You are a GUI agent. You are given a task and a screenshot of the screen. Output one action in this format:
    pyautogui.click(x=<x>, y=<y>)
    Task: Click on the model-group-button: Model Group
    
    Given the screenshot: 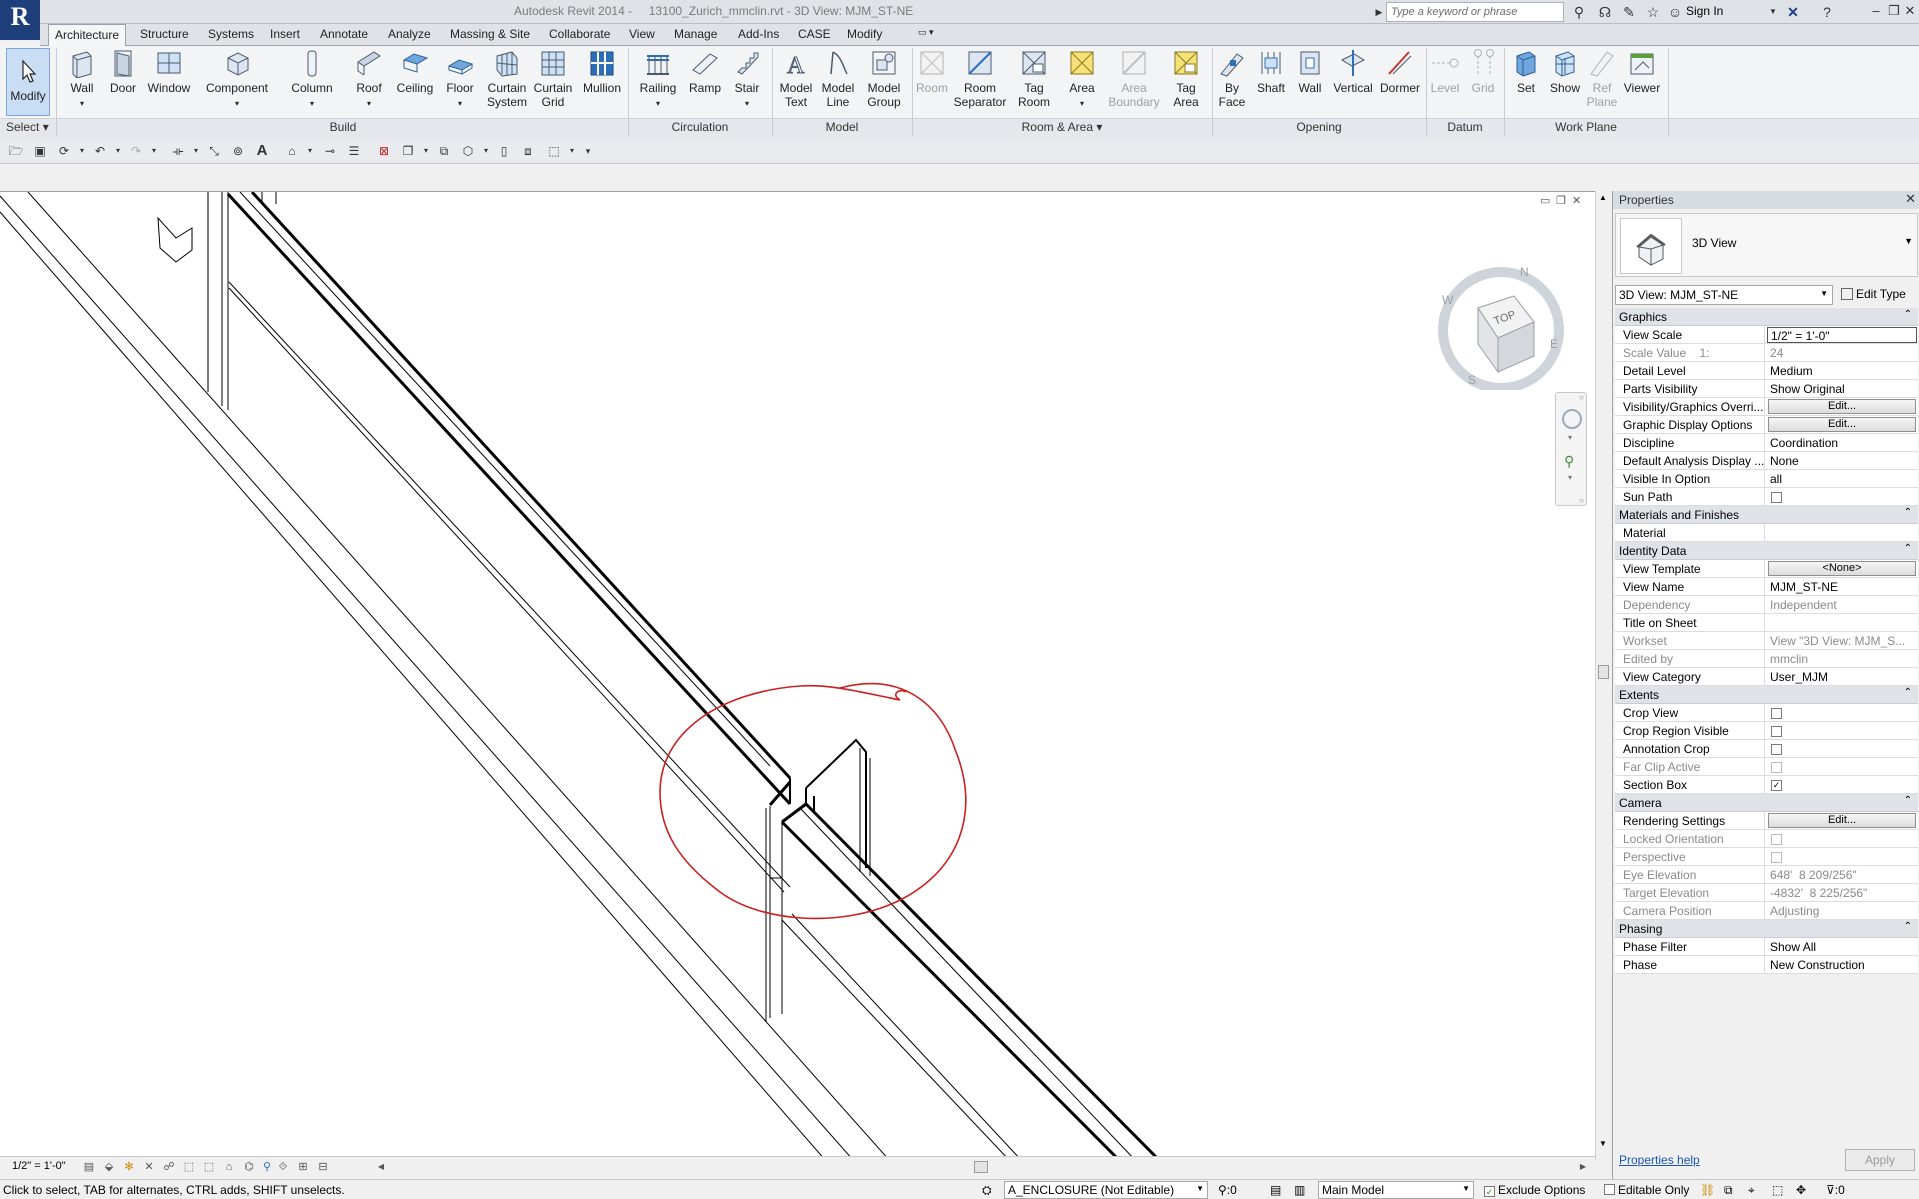 What is the action you would take?
    pyautogui.click(x=884, y=78)
    